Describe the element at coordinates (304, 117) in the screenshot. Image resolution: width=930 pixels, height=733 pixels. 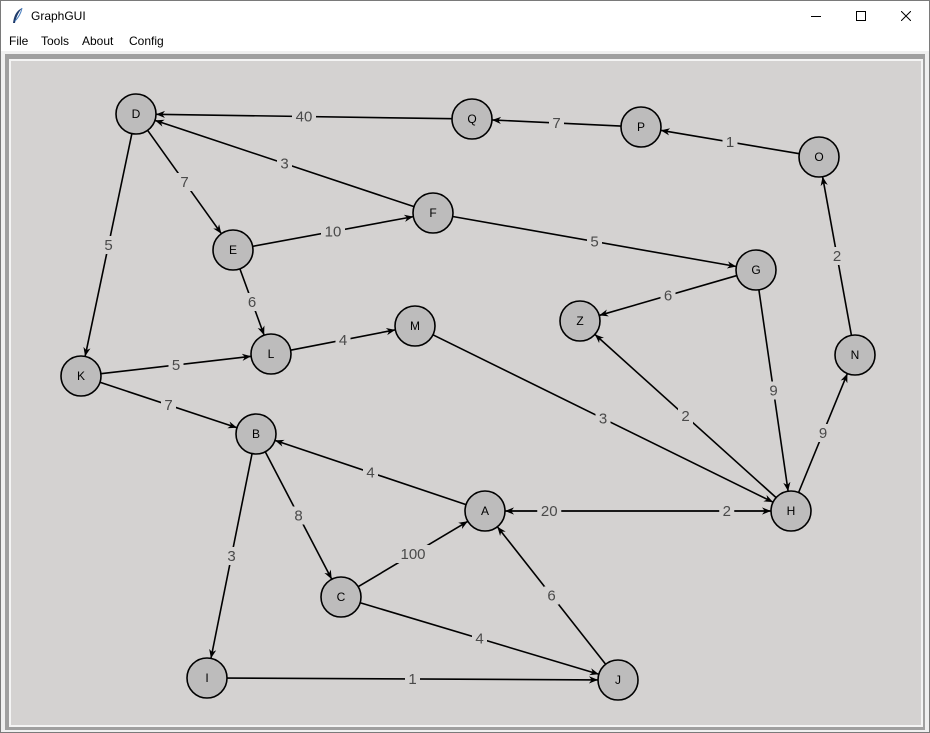
I see `edge-weight-Q-D: 40` at that location.